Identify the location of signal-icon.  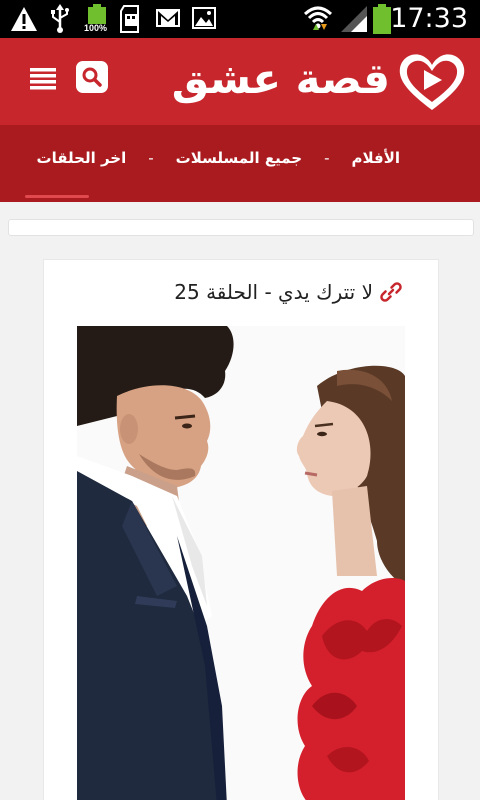
(354, 19).